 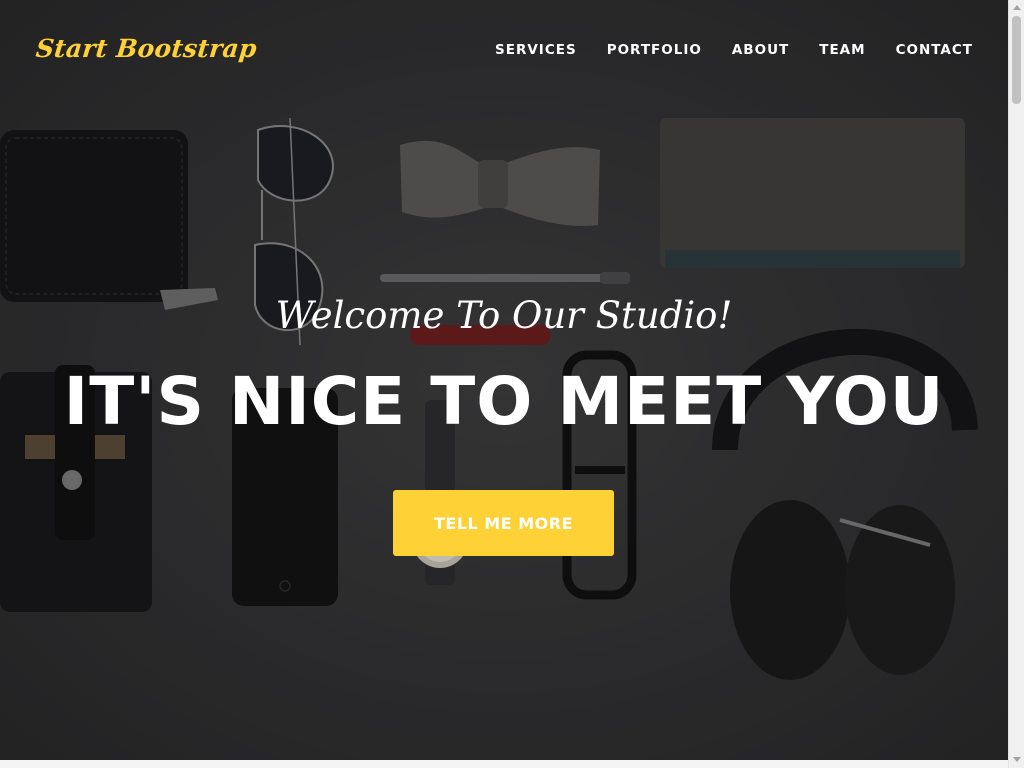 I want to click on scrollbar-thumb, so click(x=1016, y=60).